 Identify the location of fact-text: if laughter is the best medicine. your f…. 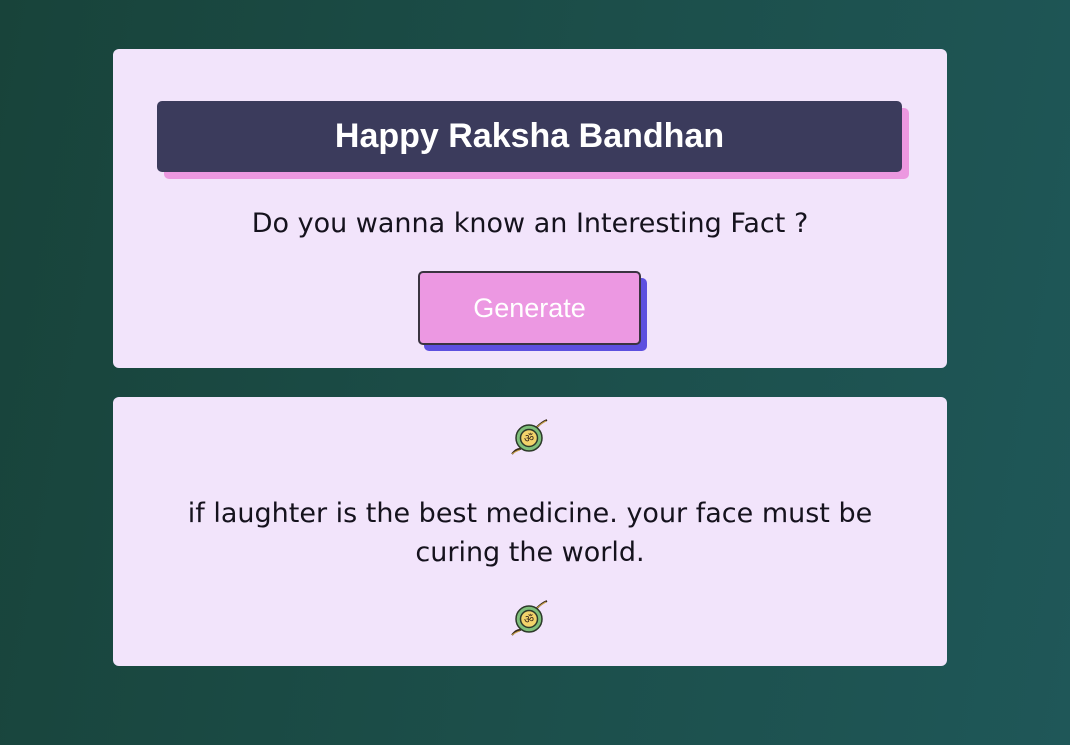
(530, 533).